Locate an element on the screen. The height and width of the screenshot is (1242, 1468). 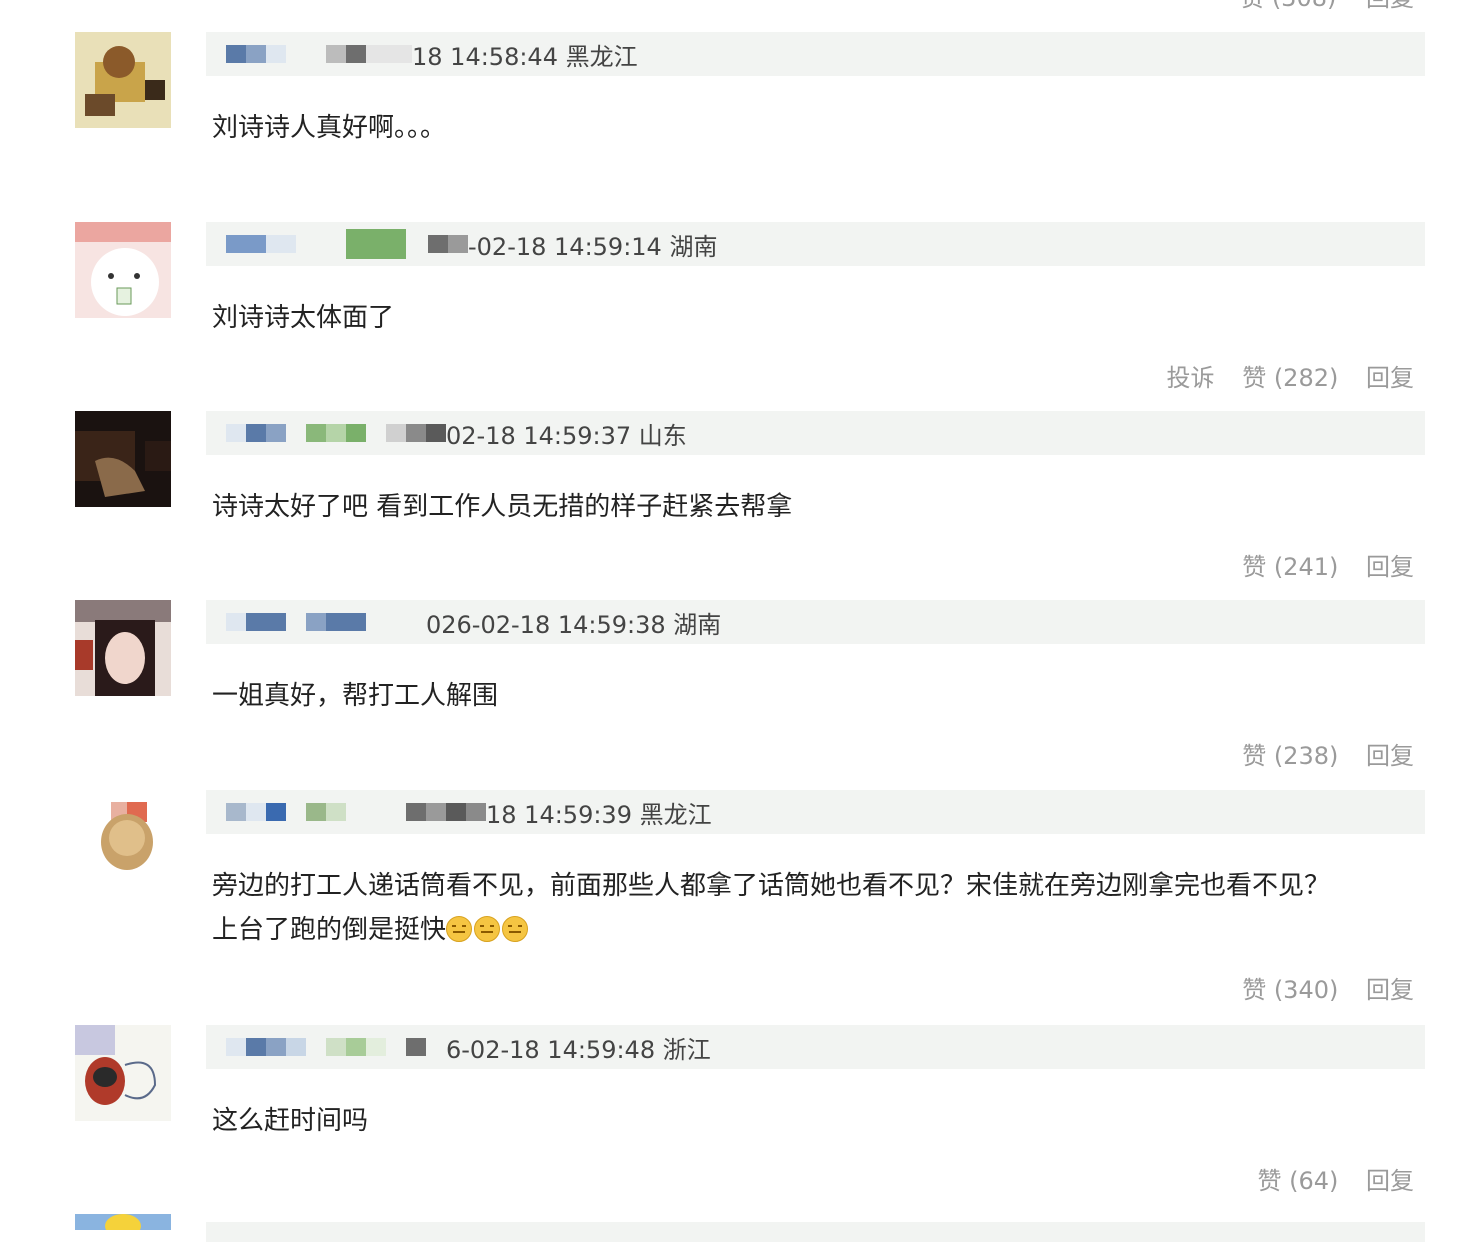
like-button: 赞 (241) is located at coordinates (1290, 567).